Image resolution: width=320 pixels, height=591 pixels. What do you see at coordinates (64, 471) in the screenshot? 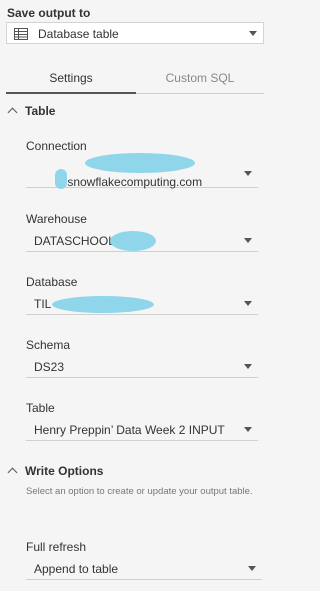
I see `write-options-title: Write Options` at bounding box center [64, 471].